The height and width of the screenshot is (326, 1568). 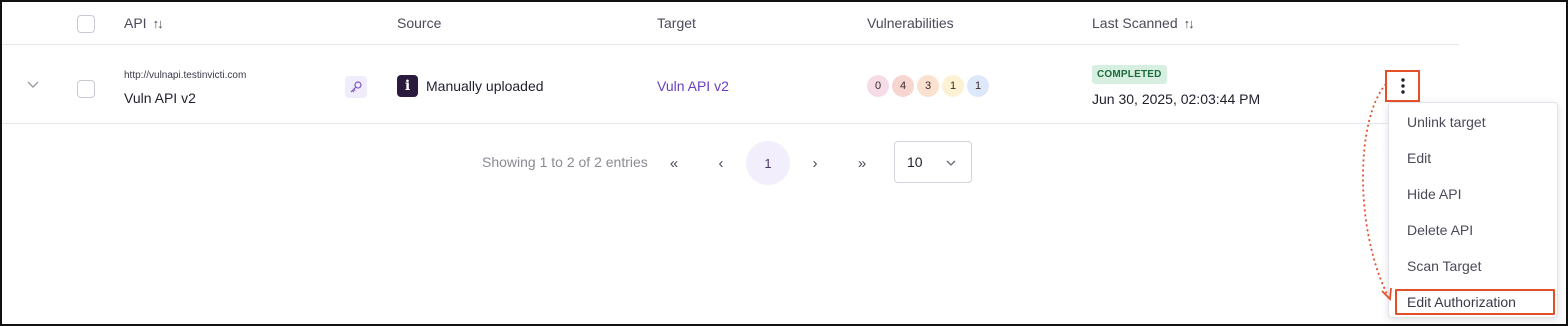 I want to click on column-header-last-scanned: Last Scanned ↑↓, so click(x=1143, y=23).